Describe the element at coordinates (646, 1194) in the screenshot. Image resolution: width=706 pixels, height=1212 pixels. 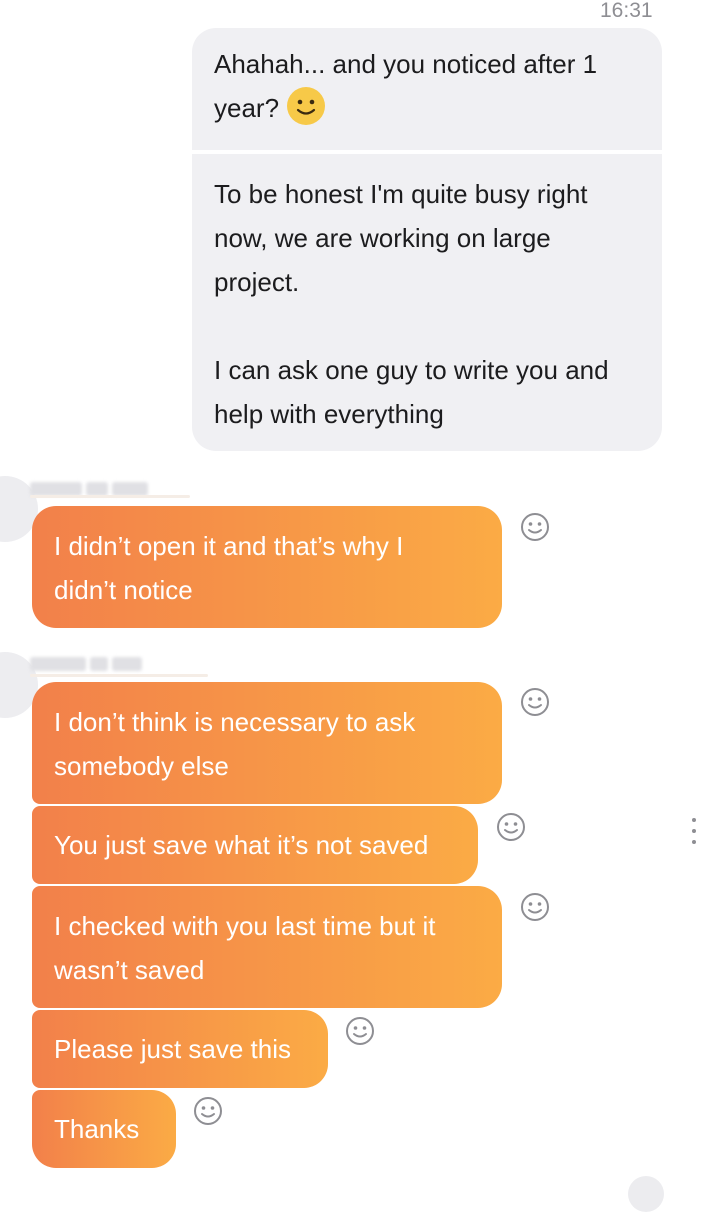
I see `read-receipt-avatar` at that location.